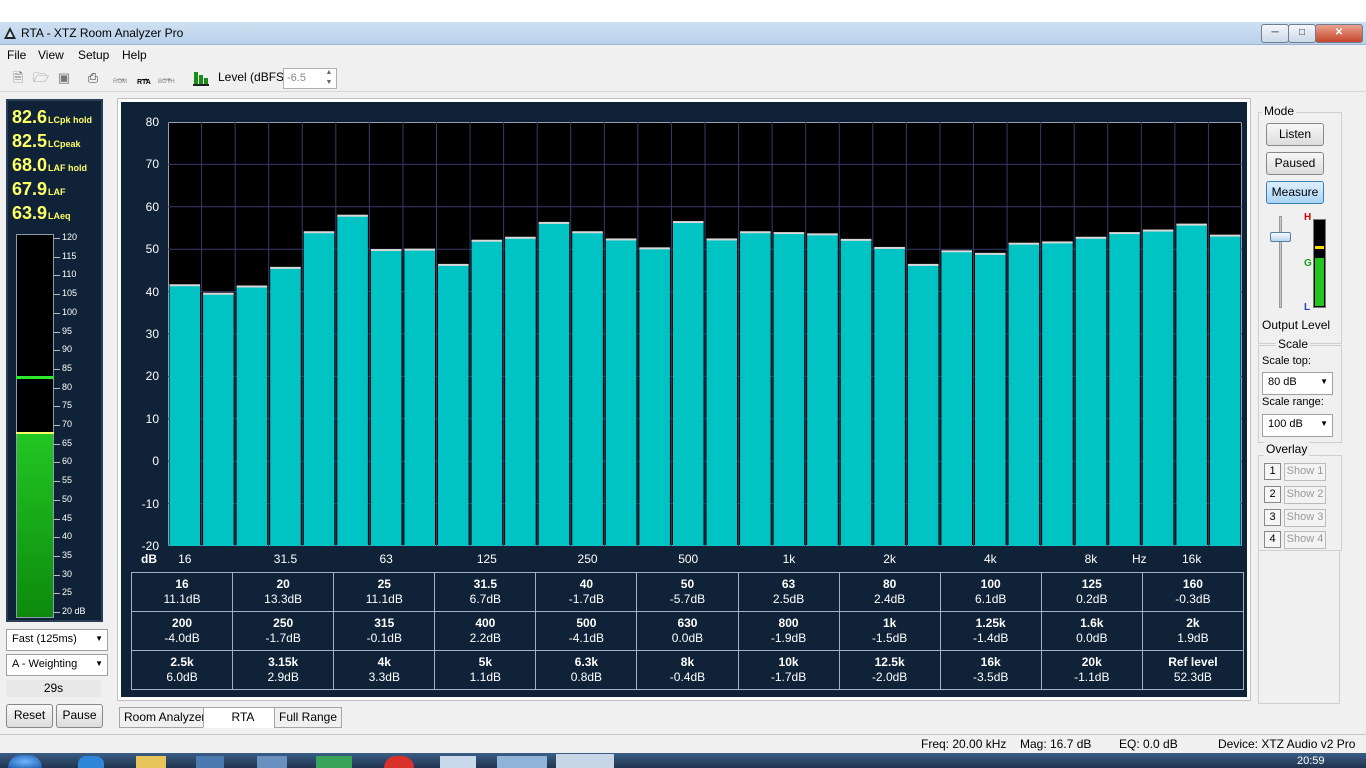 Image resolution: width=1366 pixels, height=768 pixels. What do you see at coordinates (18, 78) in the screenshot?
I see `new-file-icon: 🗎` at bounding box center [18, 78].